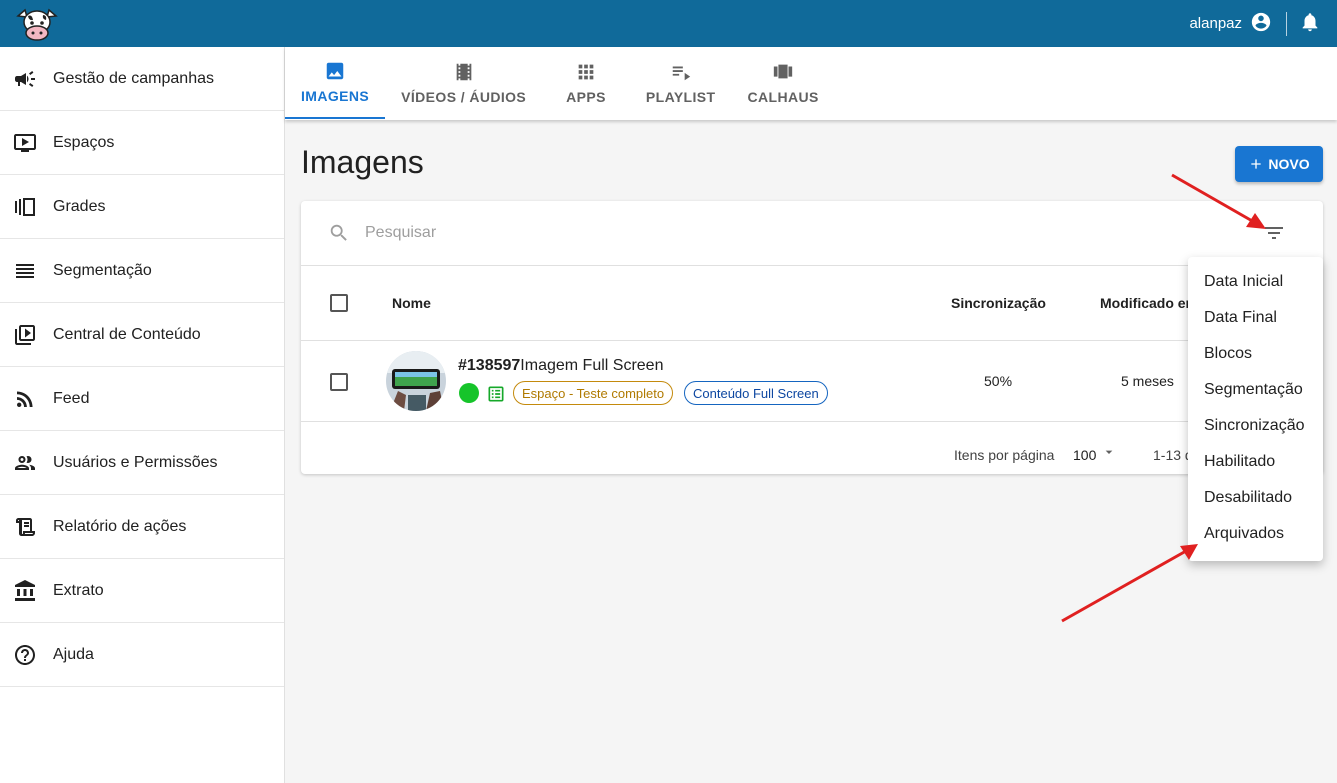 This screenshot has width=1337, height=783. I want to click on playlist-icon, so click(681, 73).